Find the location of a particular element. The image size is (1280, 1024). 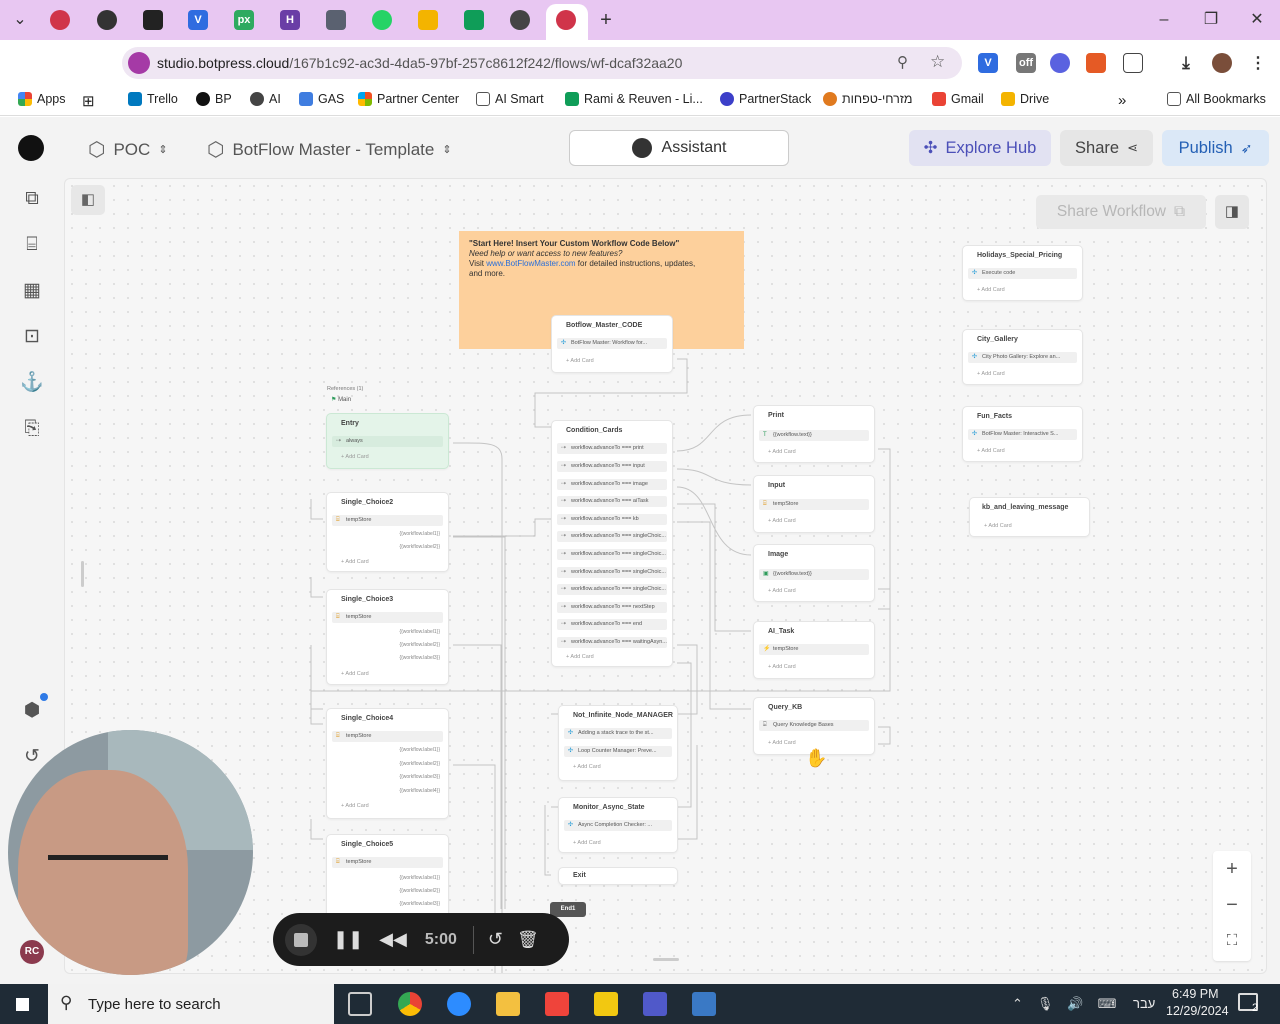

node-ai-task: AI_Task ⚡ tempStore + Add Card is located at coordinates (814, 650).